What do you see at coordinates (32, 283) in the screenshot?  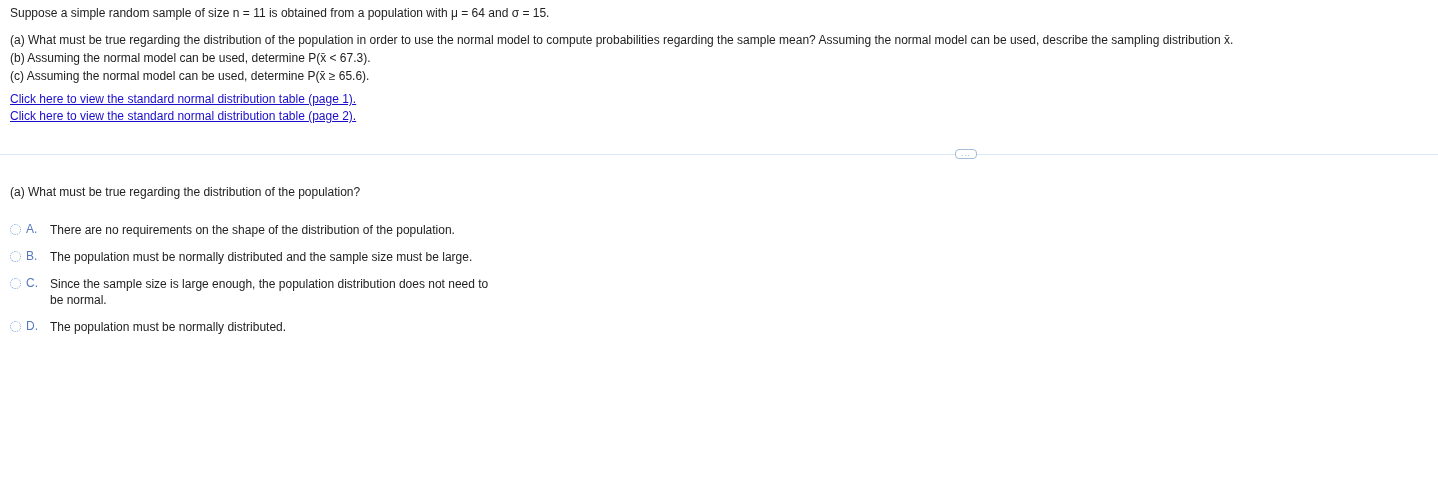 I see `option-letter: C.` at bounding box center [32, 283].